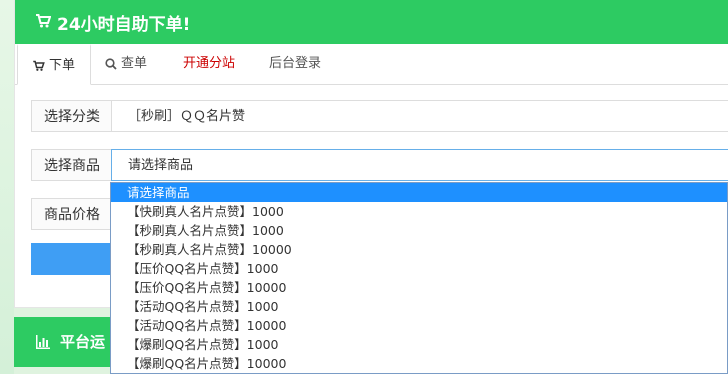  I want to click on dropdown-option: 【压价QQ名片点赞】1000, so click(419, 268).